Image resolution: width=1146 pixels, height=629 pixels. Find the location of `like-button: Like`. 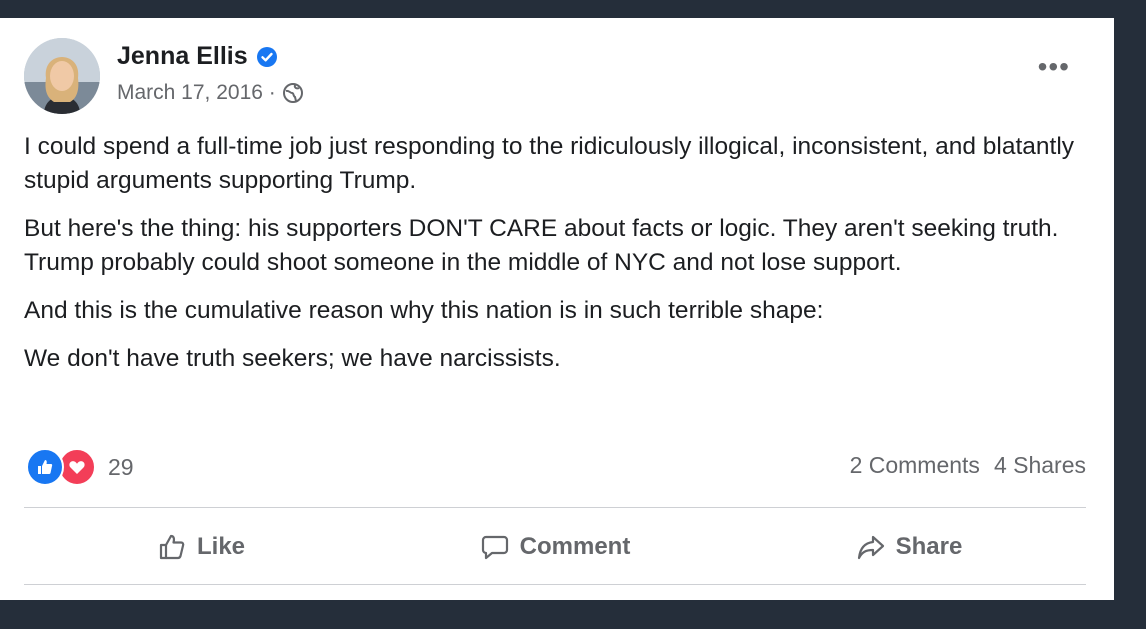

like-button: Like is located at coordinates (201, 547).